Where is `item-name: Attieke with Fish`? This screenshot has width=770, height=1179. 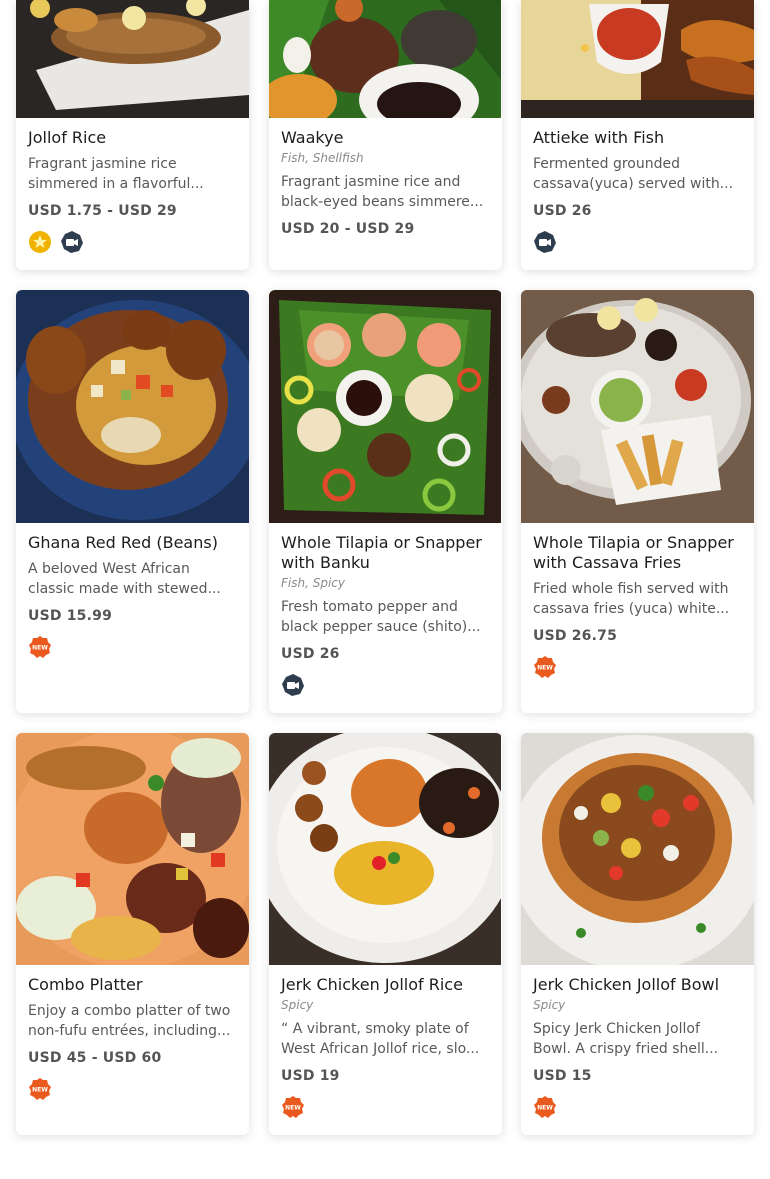 item-name: Attieke with Fish is located at coordinates (599, 137).